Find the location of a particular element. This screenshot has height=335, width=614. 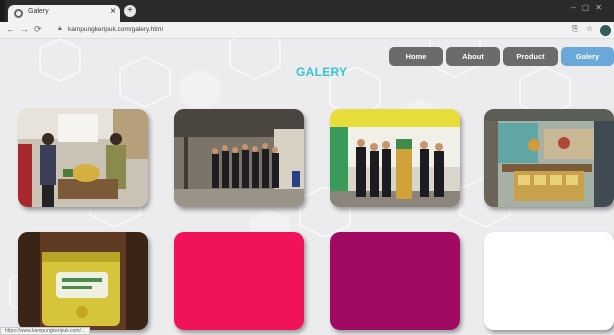

gallery-photo-chips-pack is located at coordinates (83, 281).